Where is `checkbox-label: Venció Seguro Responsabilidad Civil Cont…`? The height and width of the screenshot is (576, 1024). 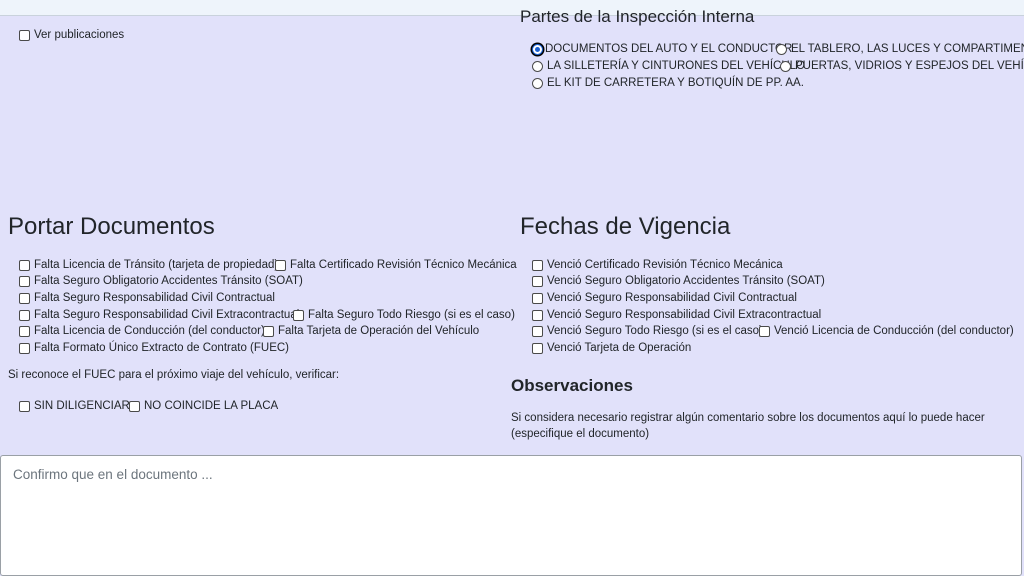 checkbox-label: Venció Seguro Responsabilidad Civil Cont… is located at coordinates (672, 298).